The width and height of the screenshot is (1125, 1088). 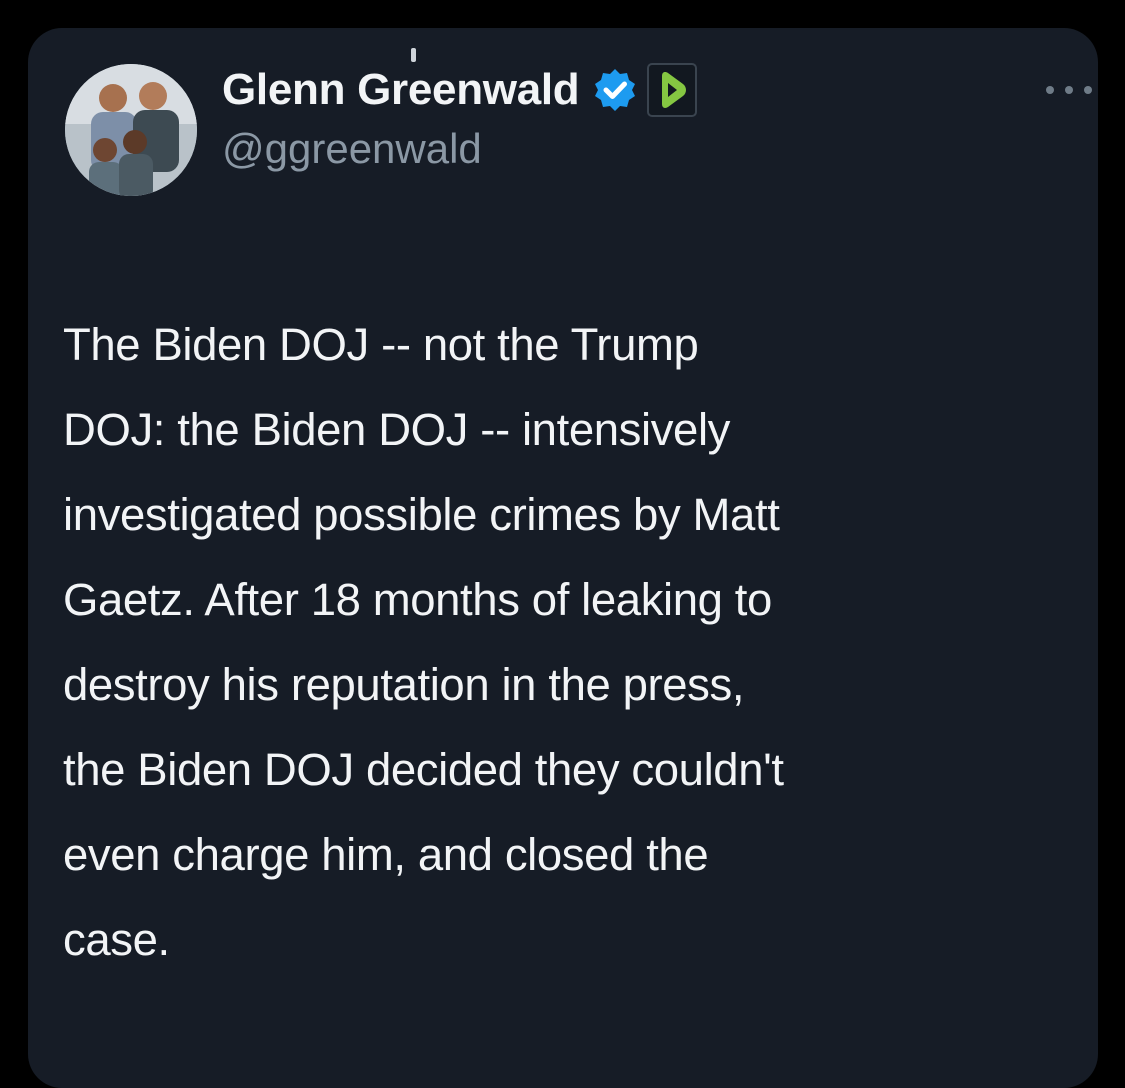 What do you see at coordinates (459, 149) in the screenshot?
I see `handle: @ggreenwald` at bounding box center [459, 149].